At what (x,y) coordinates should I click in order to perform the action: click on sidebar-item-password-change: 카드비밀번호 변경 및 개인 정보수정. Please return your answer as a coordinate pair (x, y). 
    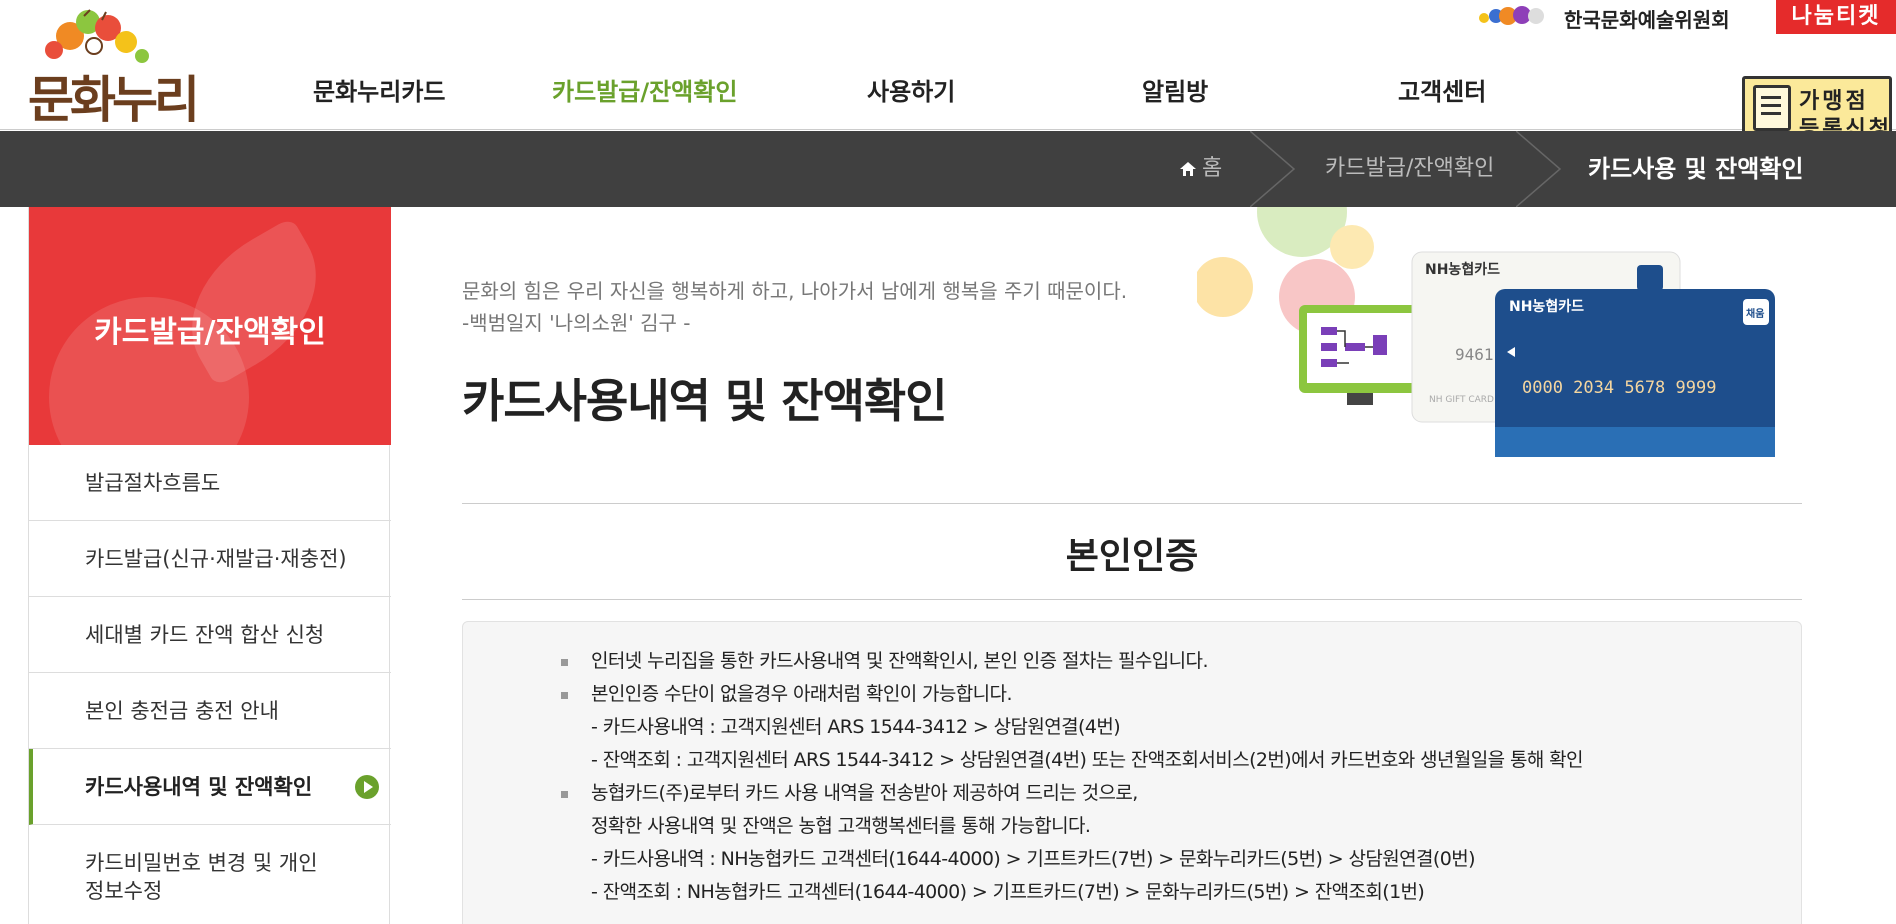
    Looking at the image, I should click on (210, 874).